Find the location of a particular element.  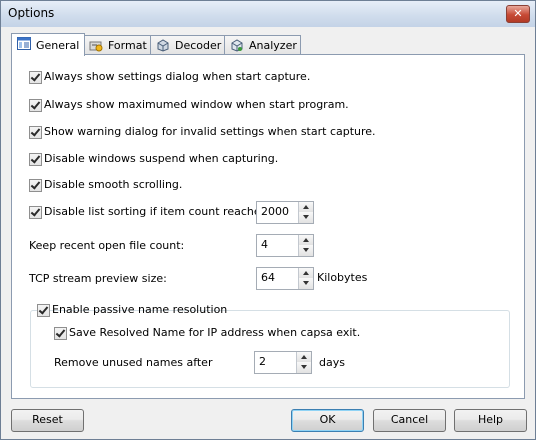

tcp-preview-unit: Kilobytes is located at coordinates (342, 277).